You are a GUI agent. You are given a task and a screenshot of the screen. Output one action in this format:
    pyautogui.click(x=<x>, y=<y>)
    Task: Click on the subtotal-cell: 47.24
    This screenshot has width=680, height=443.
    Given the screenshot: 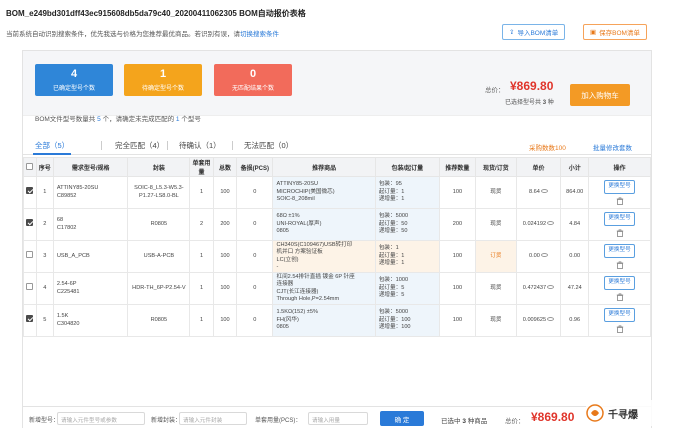 What is the action you would take?
    pyautogui.click(x=575, y=288)
    